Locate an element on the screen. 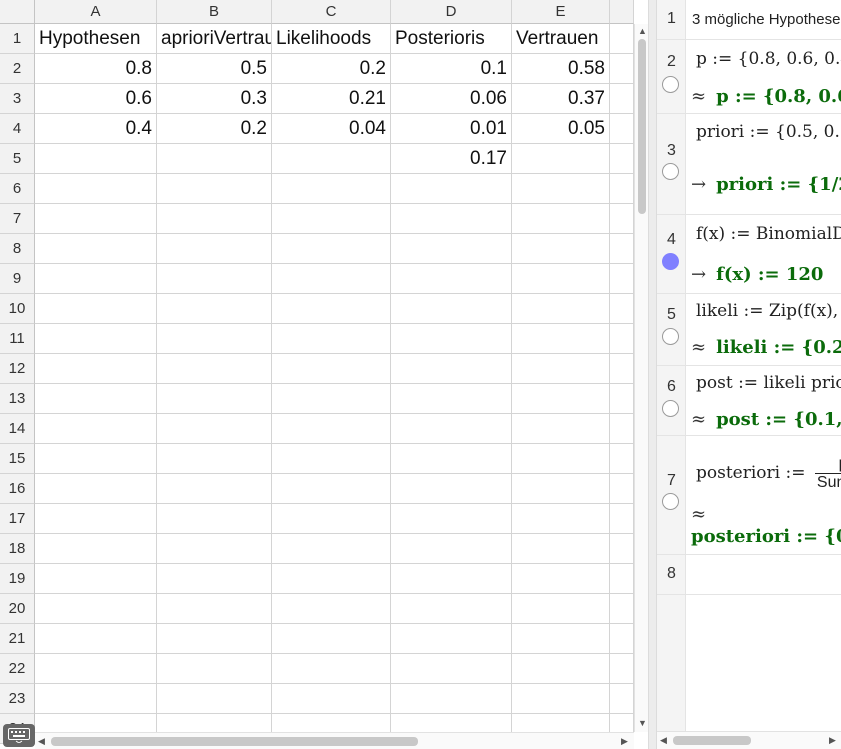 The width and height of the screenshot is (841, 749). cell-a14 is located at coordinates (96, 429).